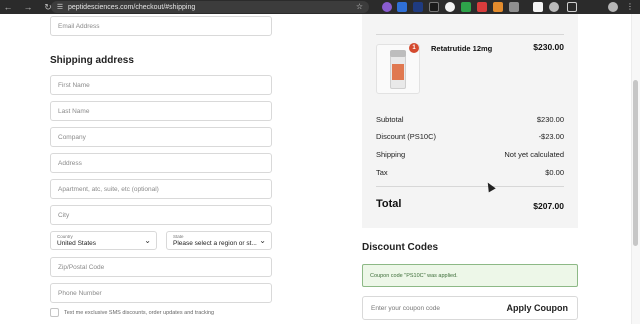 This screenshot has width=640, height=324. What do you see at coordinates (70, 163) in the screenshot?
I see `address-placeholder: Address` at bounding box center [70, 163].